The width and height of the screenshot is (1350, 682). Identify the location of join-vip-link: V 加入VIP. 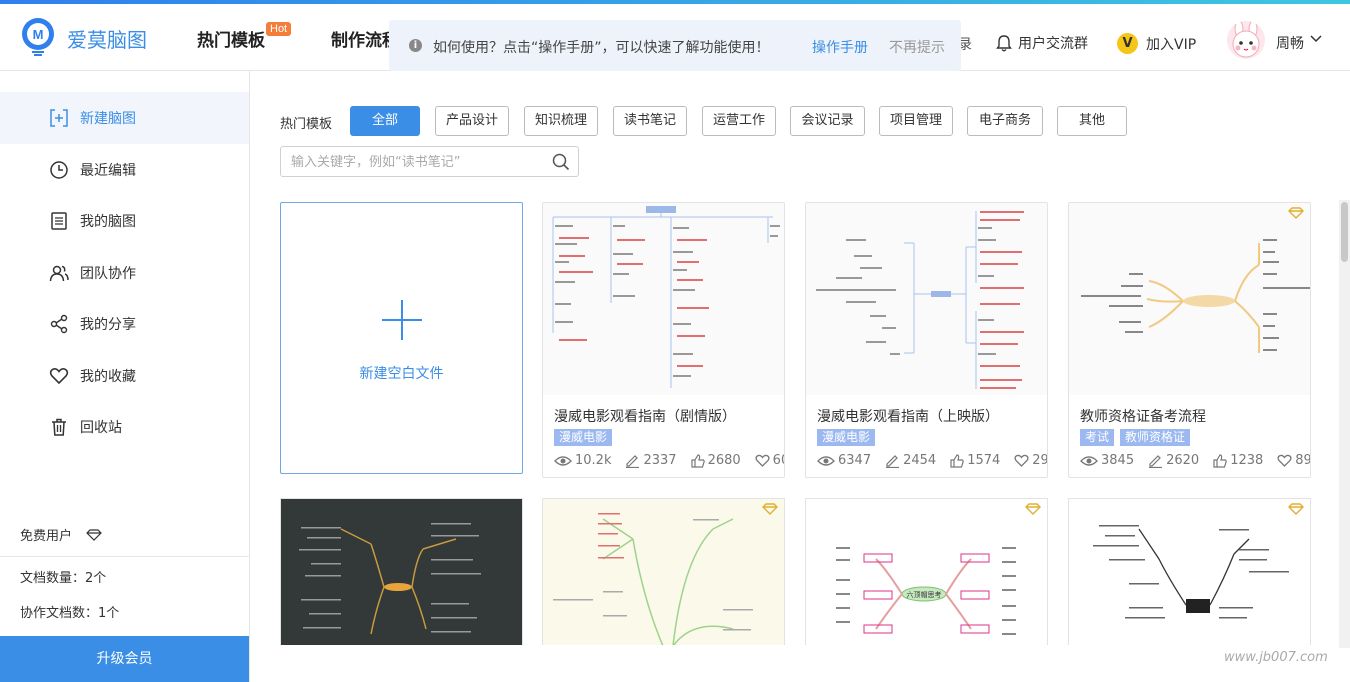
(1156, 43).